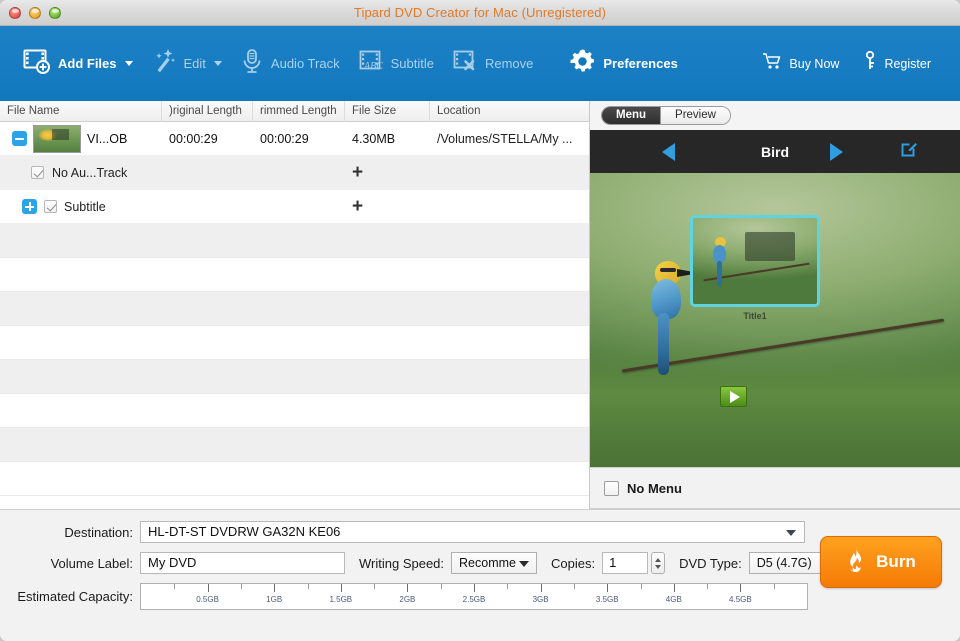  I want to click on destination-row: Destination: HL-DT-ST DVDRW GA32N KE06, so click(480, 532).